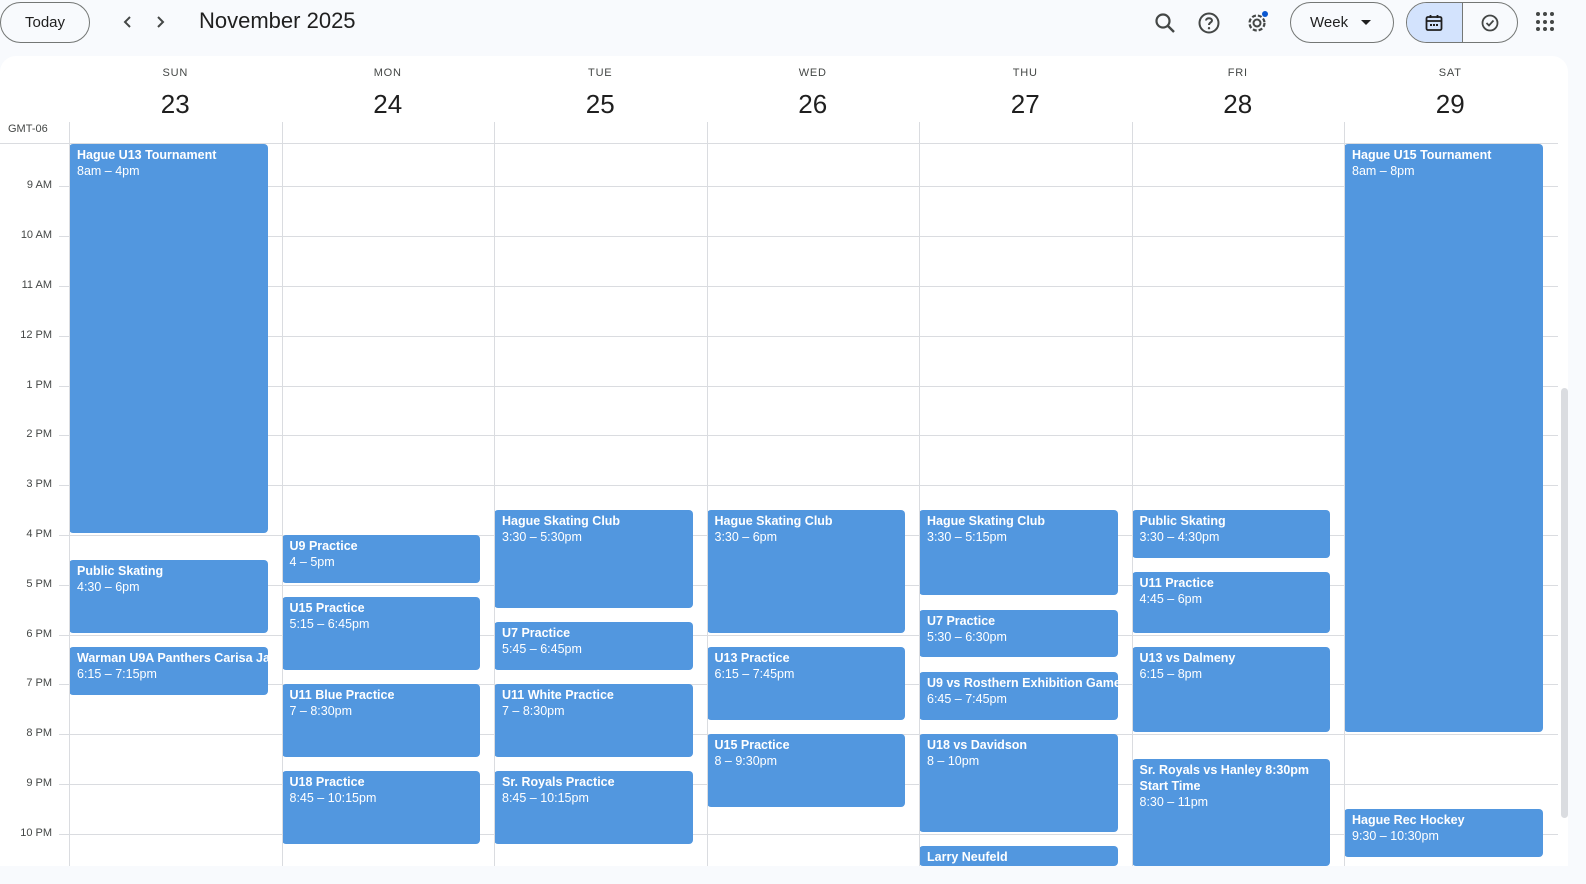 The width and height of the screenshot is (1586, 884). I want to click on calendar-event: U7 Practice 5:30 – 6:30pm, so click(1018, 633).